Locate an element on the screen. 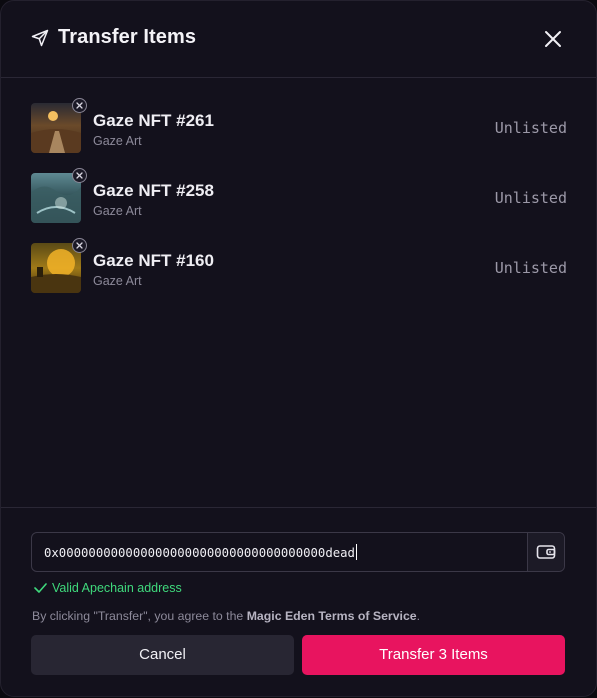  item-name: Gaze NFT #258 is located at coordinates (153, 190).